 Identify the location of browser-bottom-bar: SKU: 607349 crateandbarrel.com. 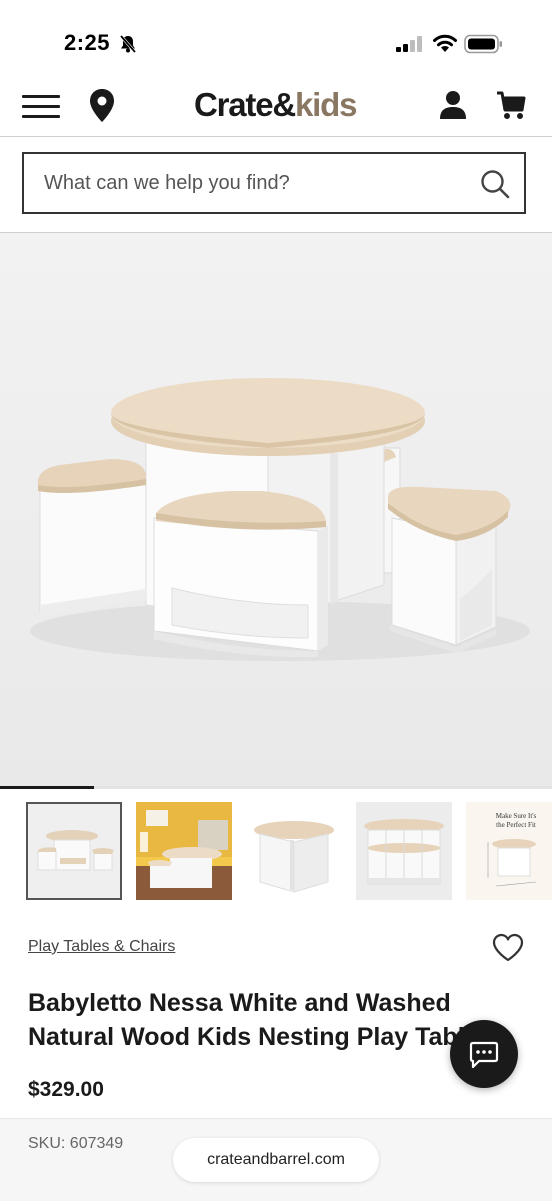
(276, 1159).